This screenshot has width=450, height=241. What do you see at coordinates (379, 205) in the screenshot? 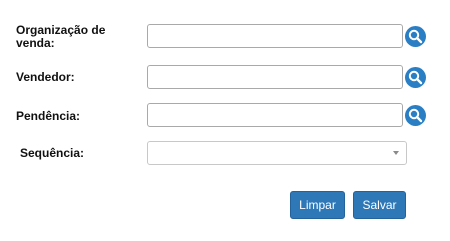
I see `save-button: Salvar` at bounding box center [379, 205].